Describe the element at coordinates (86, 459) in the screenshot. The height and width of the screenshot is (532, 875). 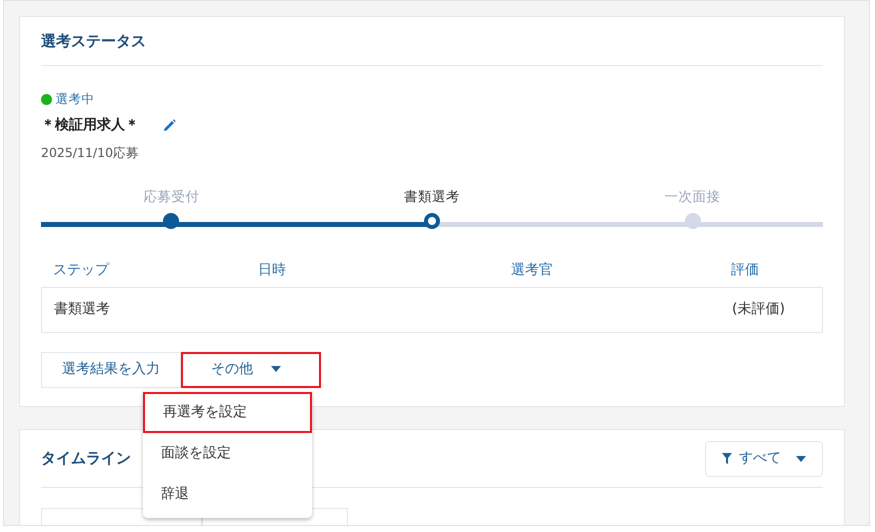
I see `section-title: タイムライン` at that location.